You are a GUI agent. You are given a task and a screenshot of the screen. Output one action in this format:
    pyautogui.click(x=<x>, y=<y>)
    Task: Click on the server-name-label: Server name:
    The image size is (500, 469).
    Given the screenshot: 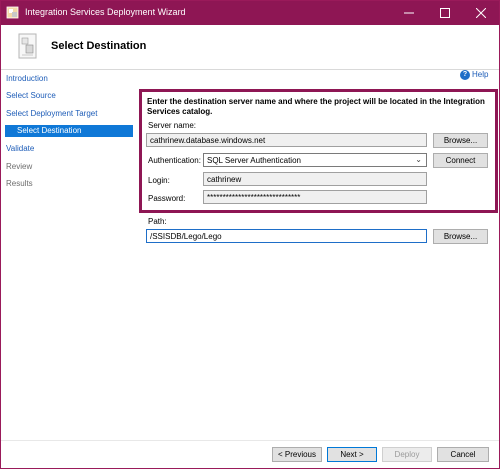 What is the action you would take?
    pyautogui.click(x=172, y=125)
    